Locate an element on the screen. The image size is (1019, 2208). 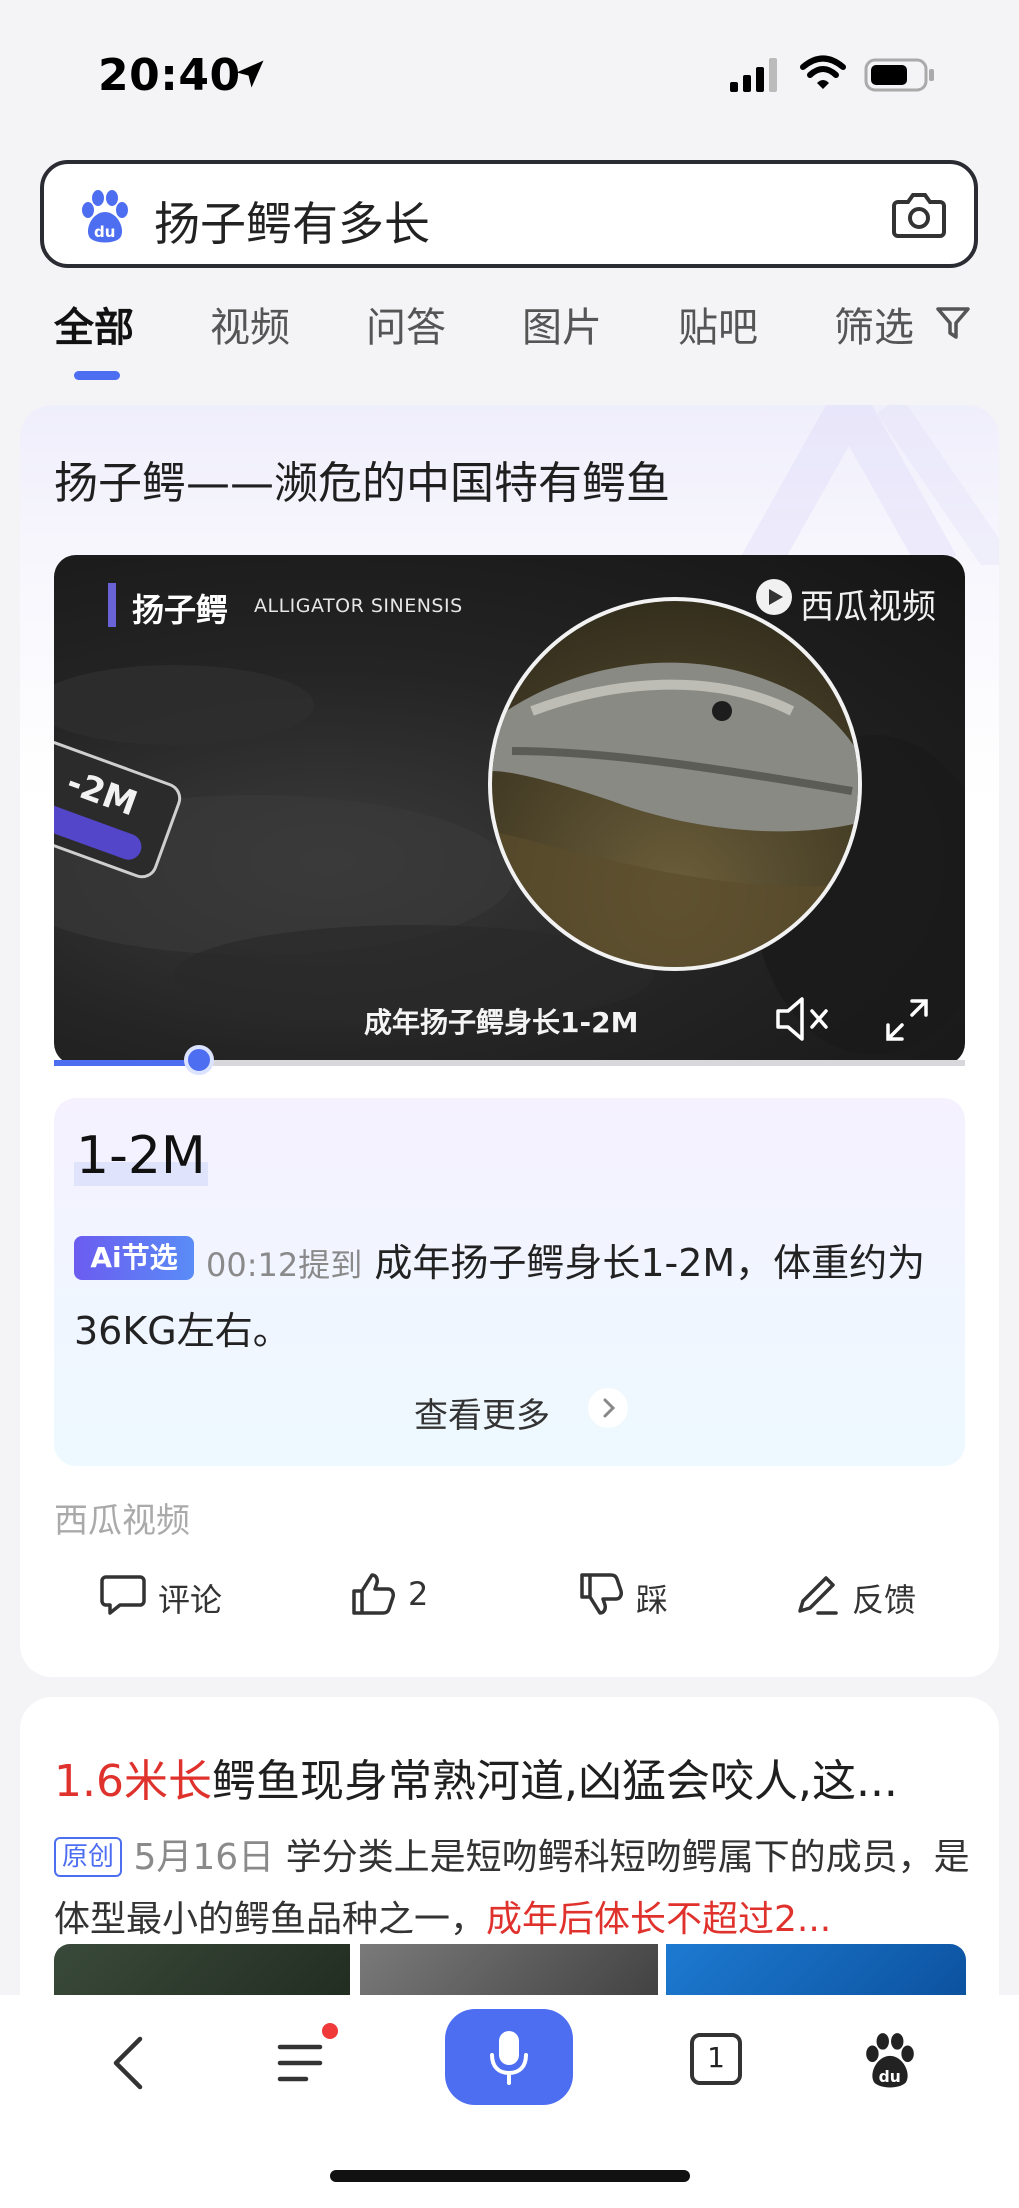
thumbs-down-icon is located at coordinates (601, 1594).